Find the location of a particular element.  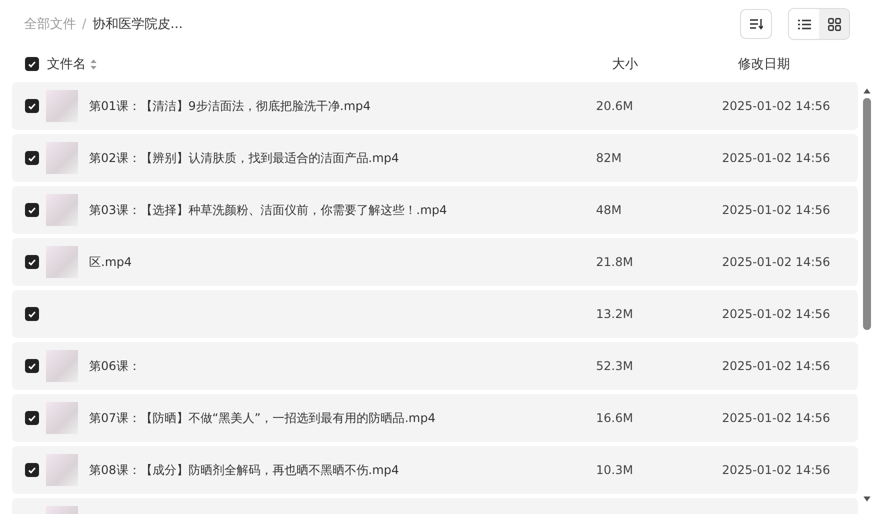

file-row: 第03课：【选择】种草洗颜粉、洁面仪前，你需要了解这些！.mp4 48M 2025-01-02 14:56 is located at coordinates (435, 210).